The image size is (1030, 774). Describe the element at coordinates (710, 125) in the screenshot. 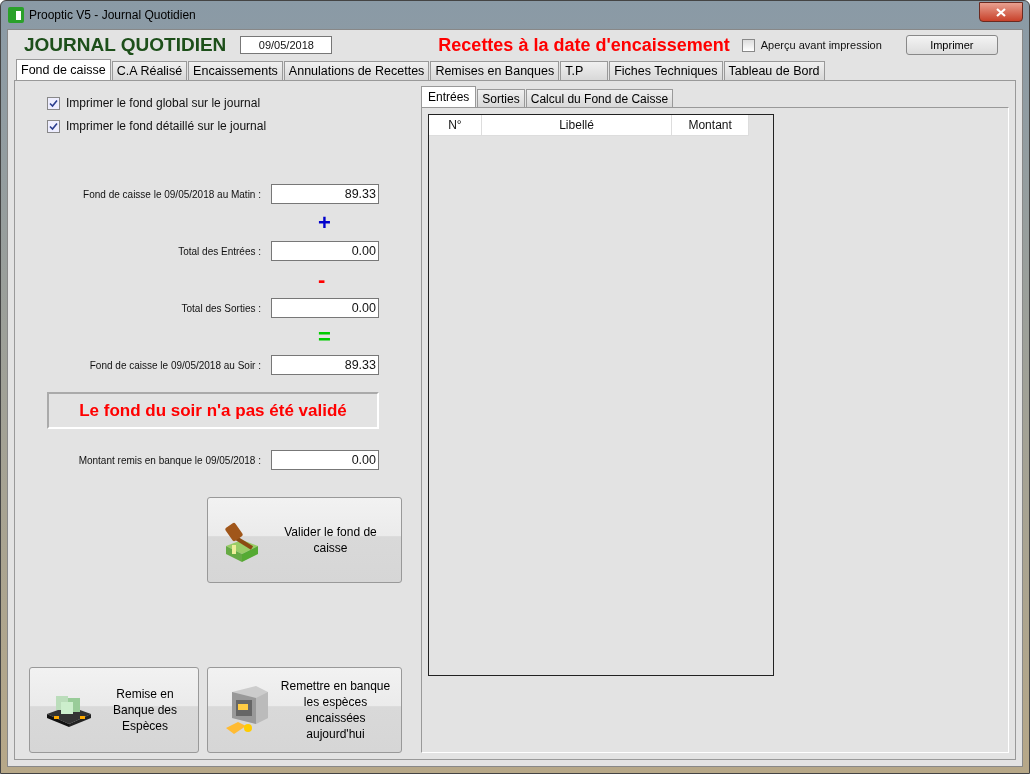

I see `column-header: Montant` at that location.